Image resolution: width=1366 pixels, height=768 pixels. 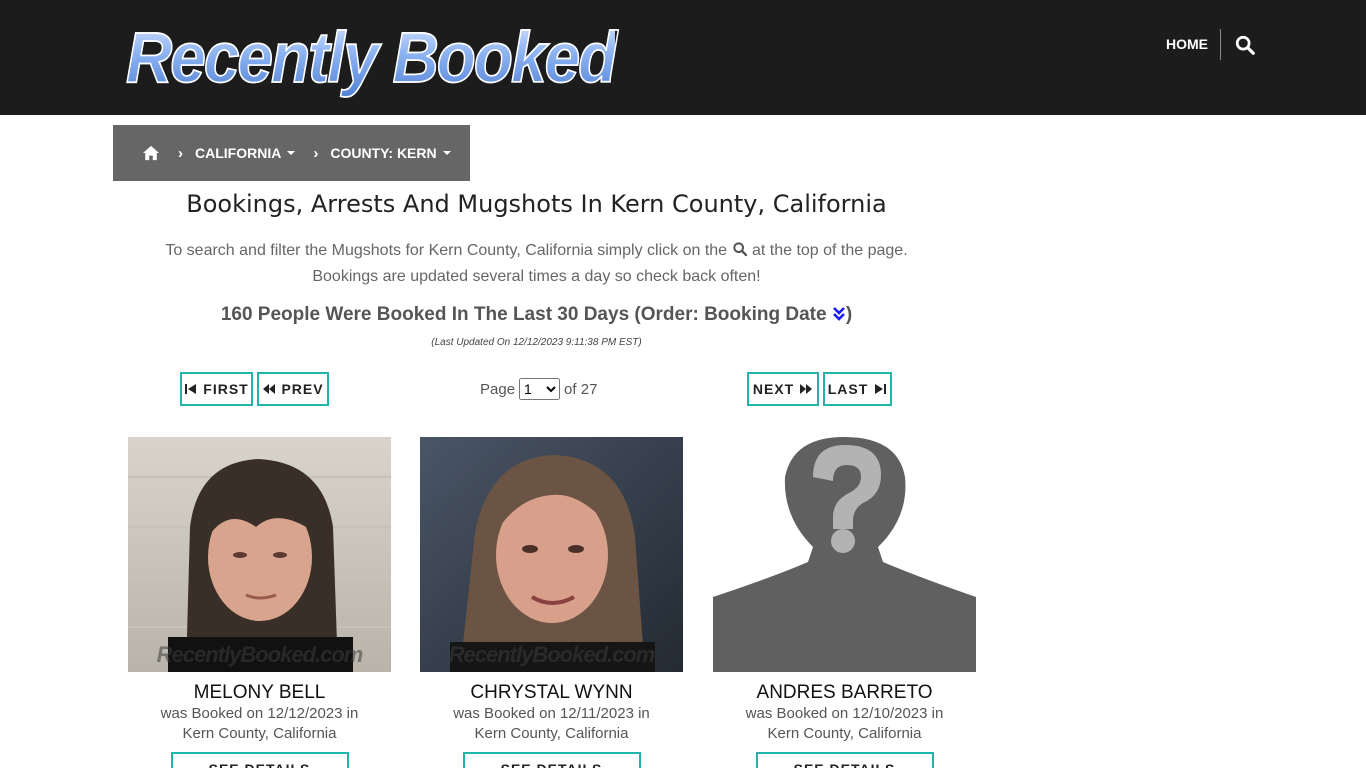 I want to click on rewind-icon, so click(x=269, y=389).